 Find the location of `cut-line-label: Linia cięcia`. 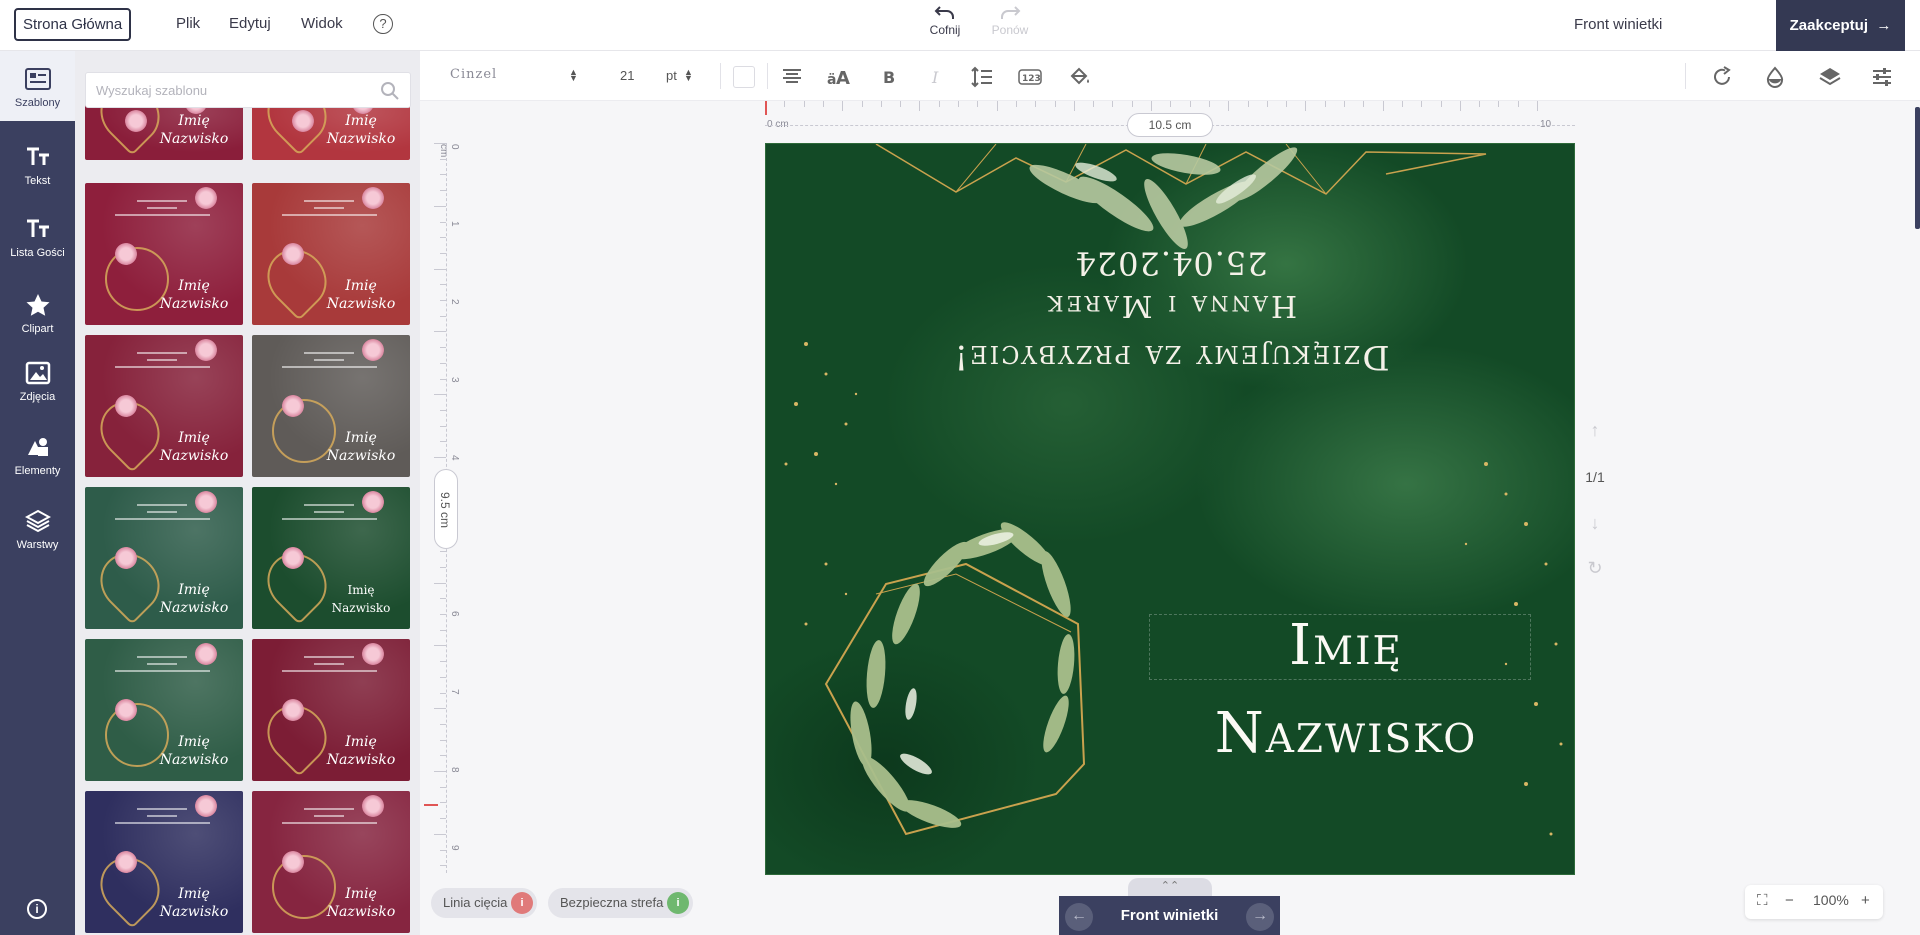

cut-line-label: Linia cięcia is located at coordinates (475, 902).